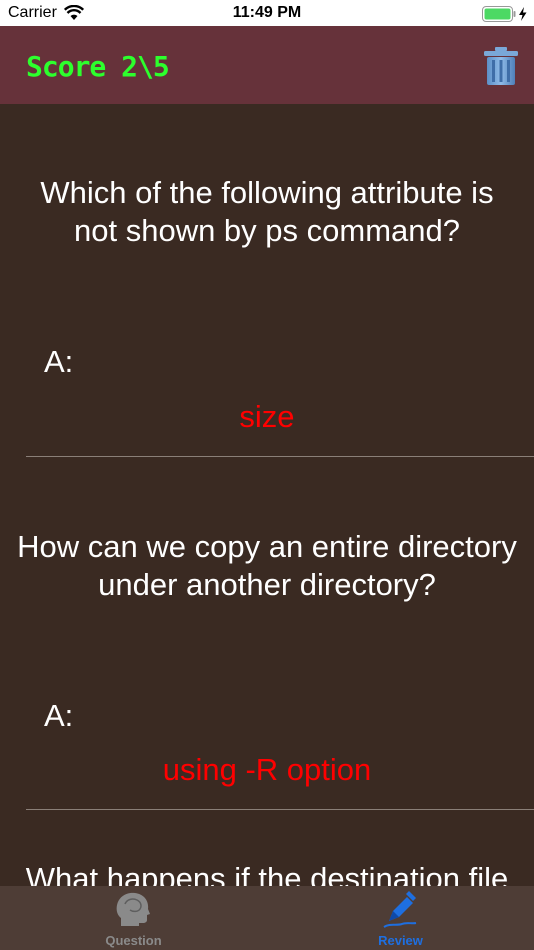  I want to click on tab-label: Review, so click(400, 940).